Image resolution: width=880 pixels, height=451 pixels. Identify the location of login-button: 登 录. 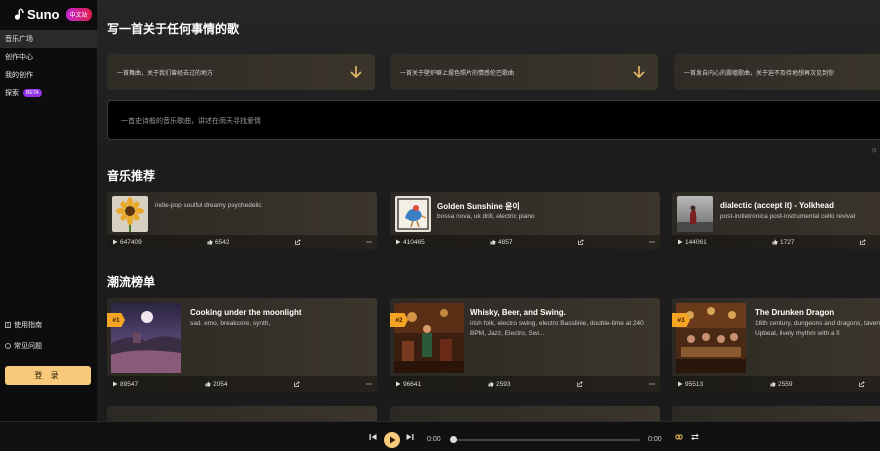
(48, 375).